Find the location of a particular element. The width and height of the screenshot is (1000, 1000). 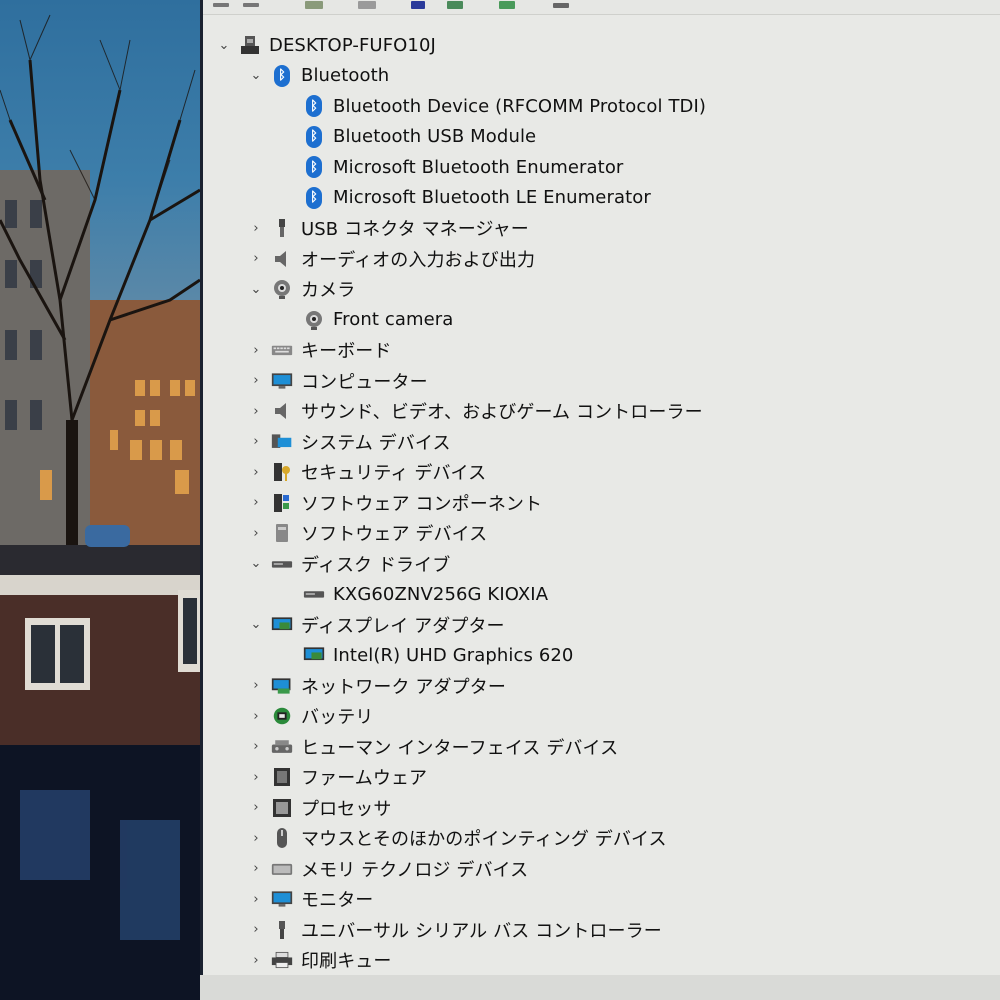

tree-item-label: システム デバイス is located at coordinates (376, 443).